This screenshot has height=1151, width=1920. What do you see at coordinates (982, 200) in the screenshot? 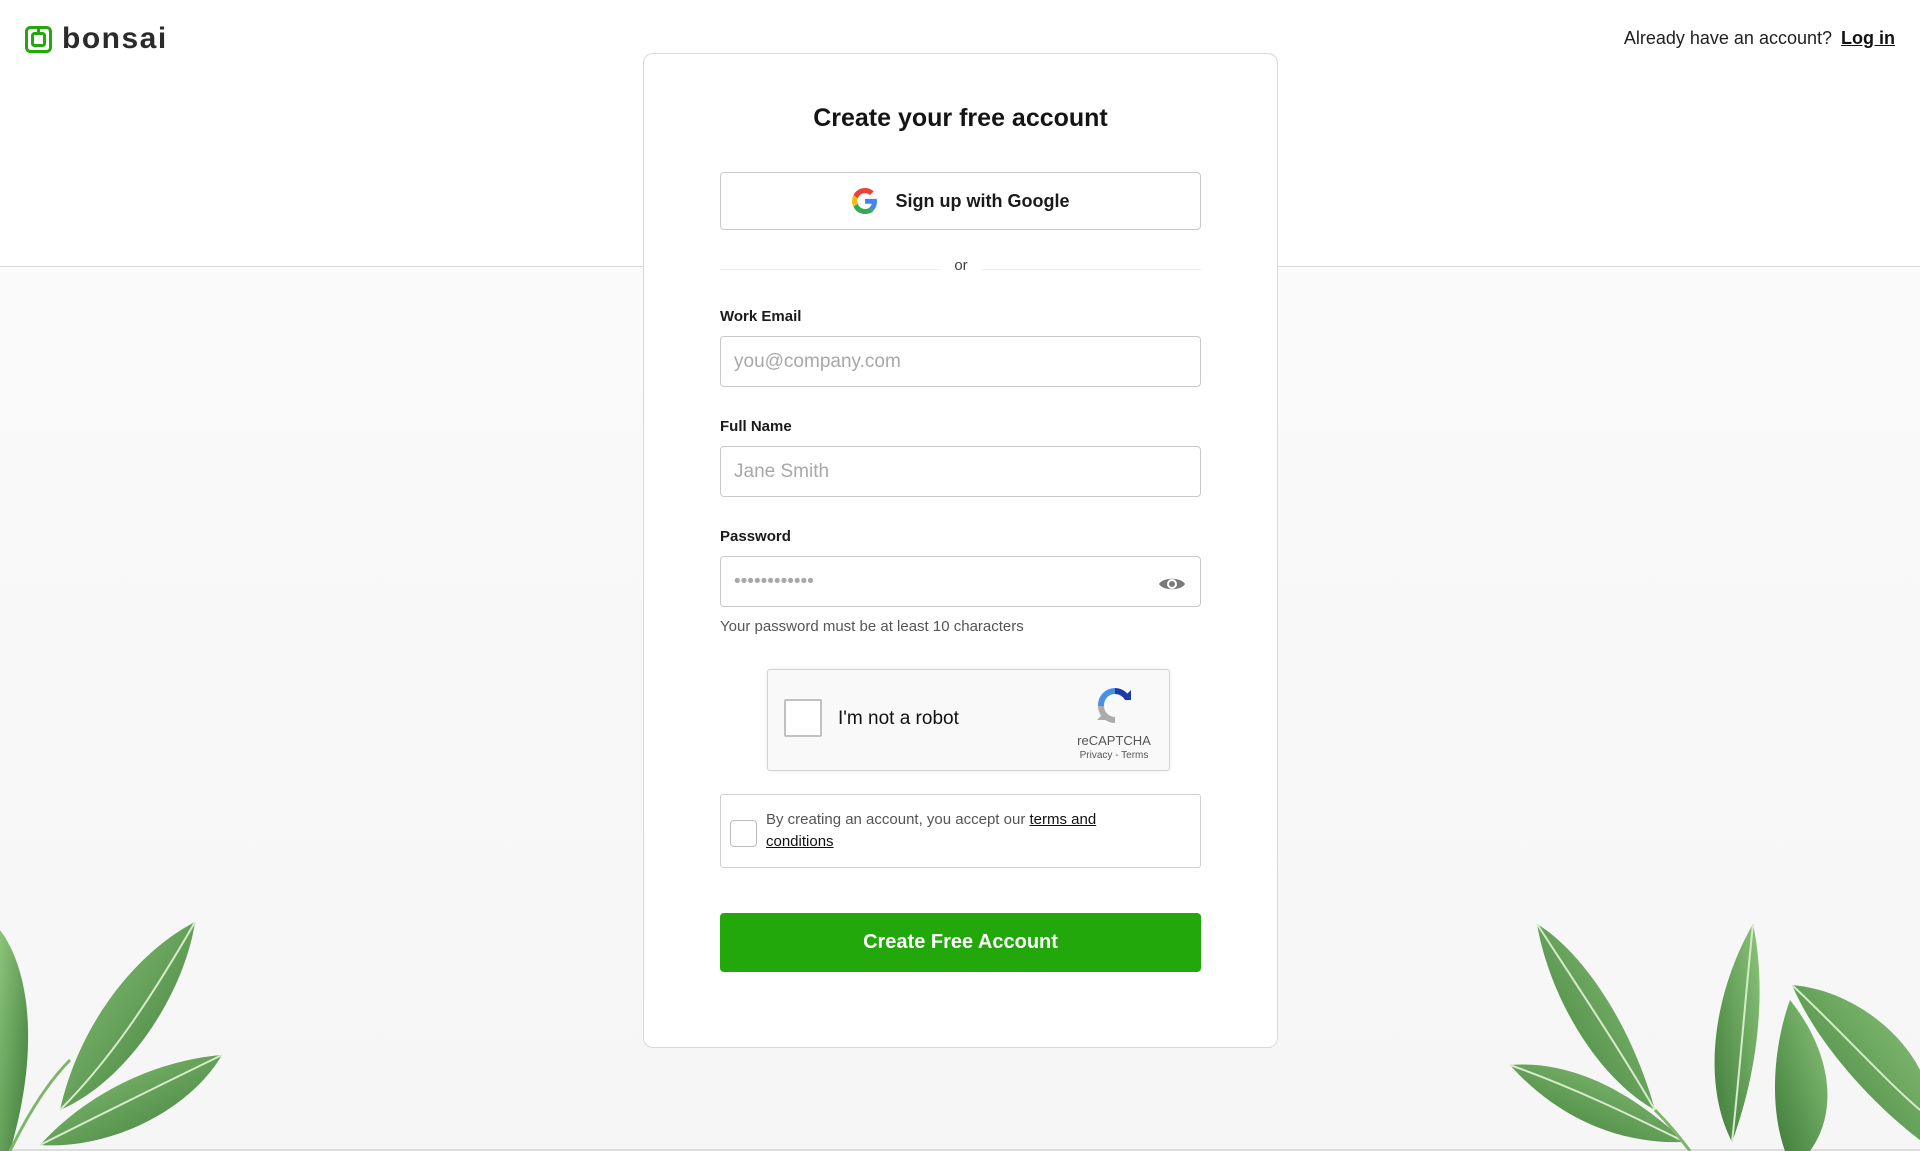
I see `google-signup-label: Sign up with Google` at bounding box center [982, 200].